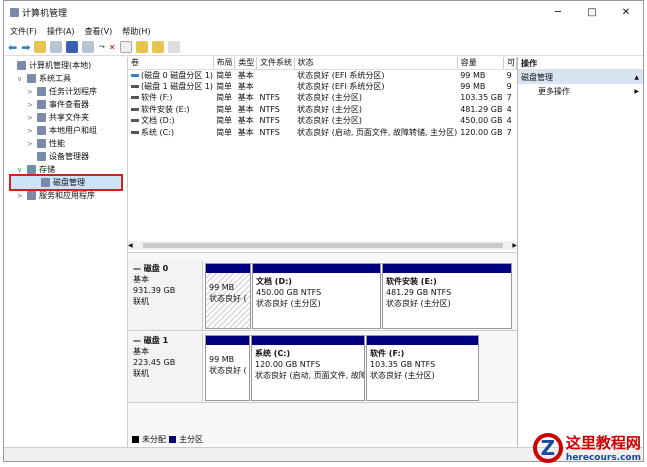 This screenshot has height=467, width=647. Describe the element at coordinates (592, 12) in the screenshot. I see `maximize-button: □` at that location.